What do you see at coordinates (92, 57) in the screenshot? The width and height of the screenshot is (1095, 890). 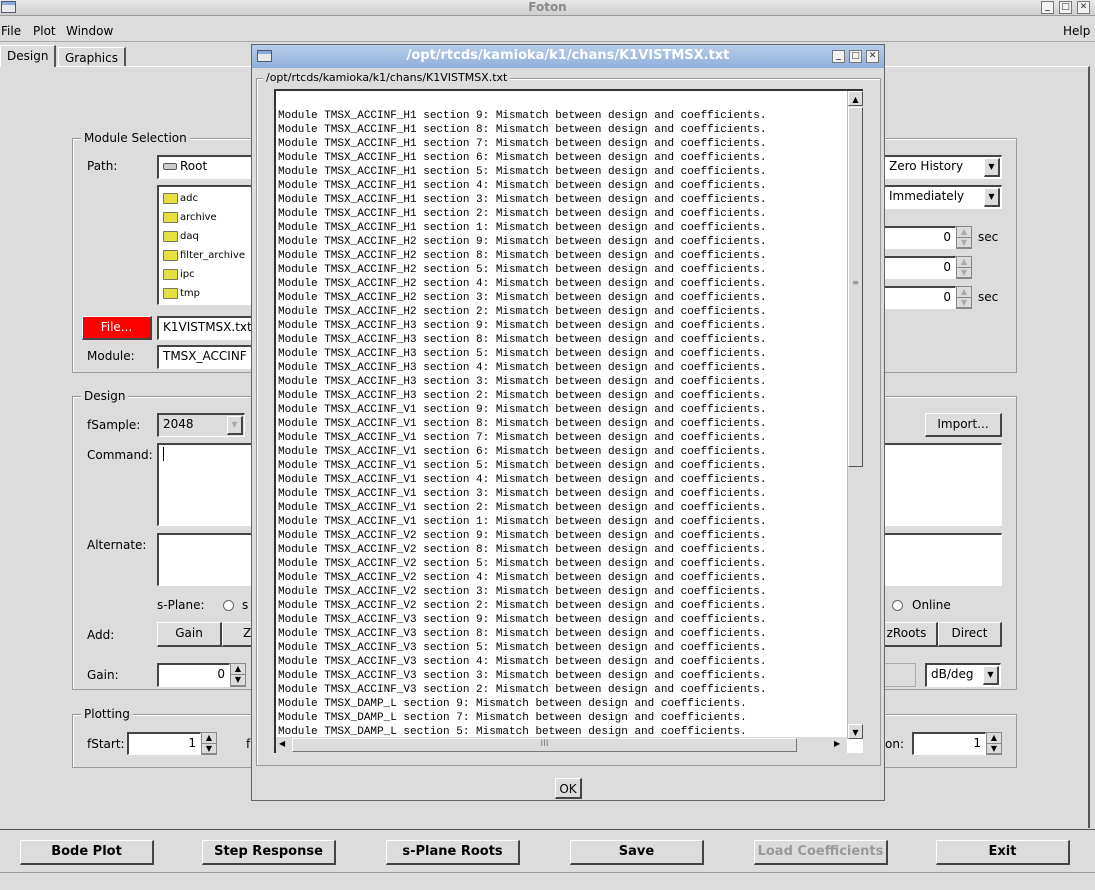 I see `tab-graphics: Graphics` at bounding box center [92, 57].